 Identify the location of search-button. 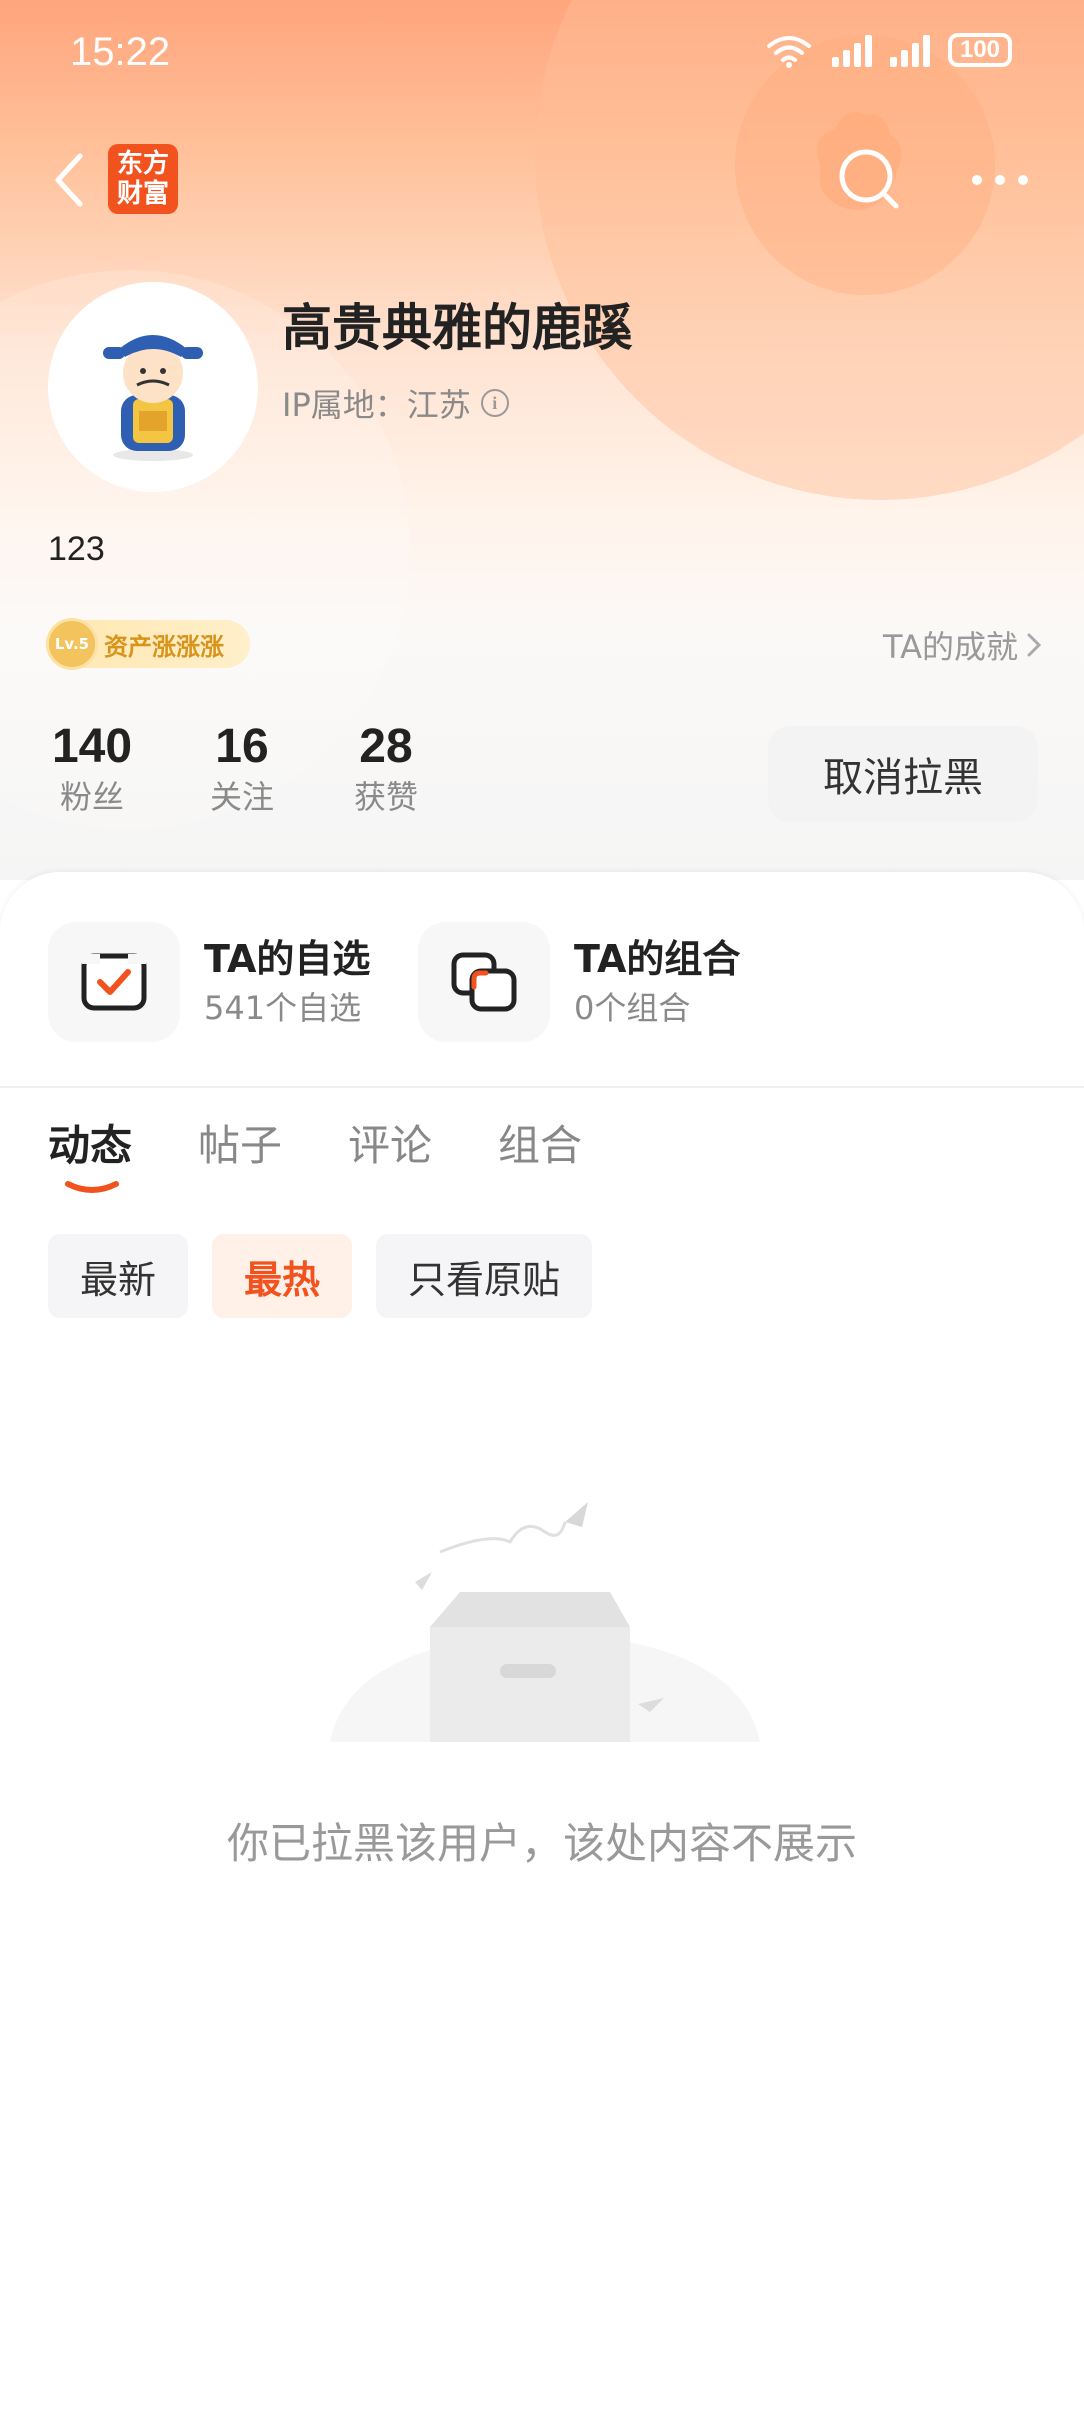
(870, 180).